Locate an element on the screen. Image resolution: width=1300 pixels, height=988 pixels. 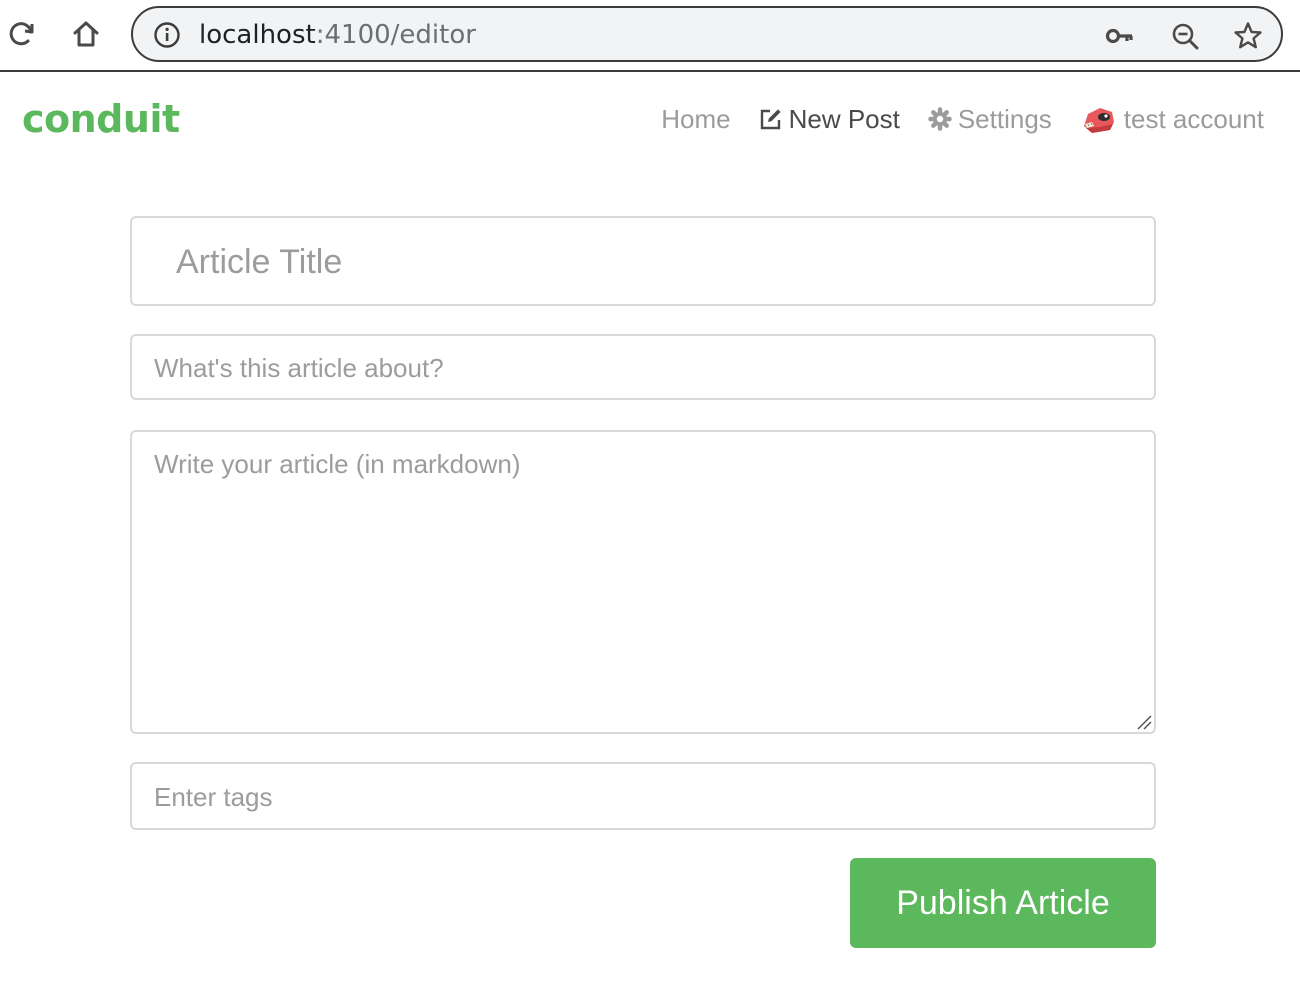
home-icon is located at coordinates (86, 34).